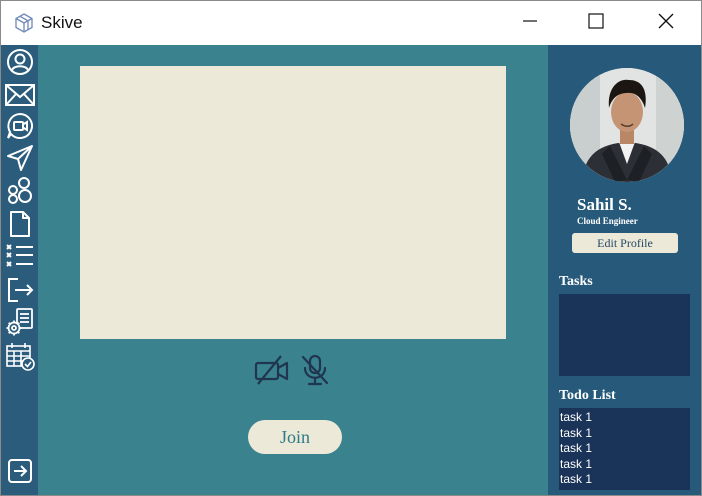  I want to click on maximize-button, so click(596, 23).